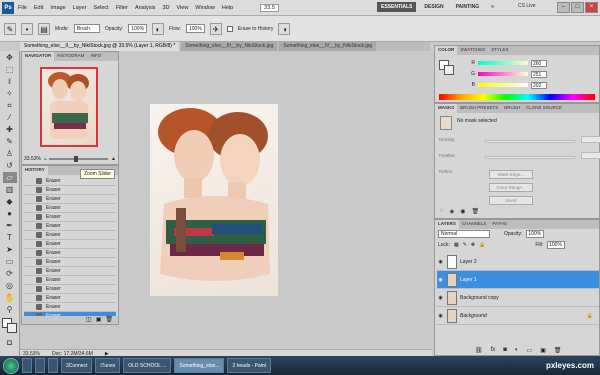  What do you see at coordinates (543, 350) in the screenshot?
I see `new-layer-icon: ▣` at bounding box center [543, 350].